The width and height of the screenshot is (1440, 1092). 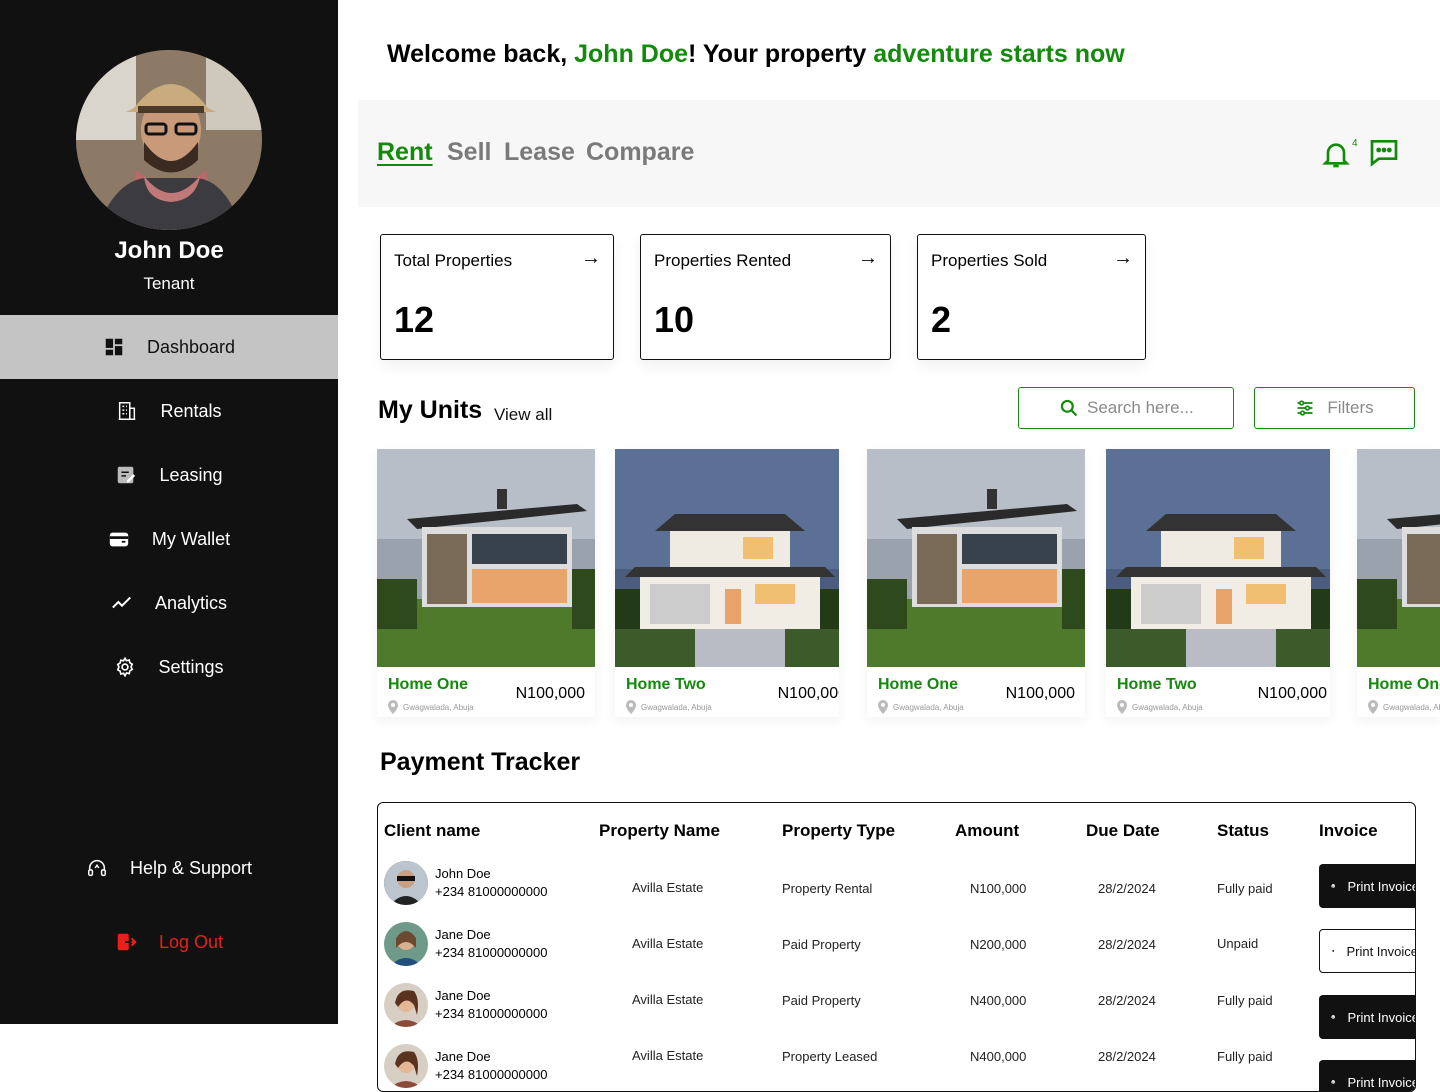 What do you see at coordinates (463, 934) in the screenshot?
I see `client-name: Jane Doe` at bounding box center [463, 934].